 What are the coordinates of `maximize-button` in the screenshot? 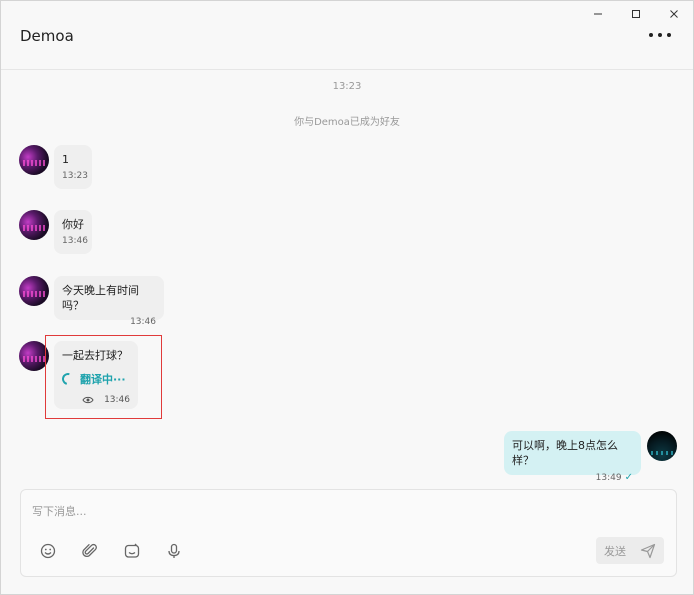 It's located at (636, 14).